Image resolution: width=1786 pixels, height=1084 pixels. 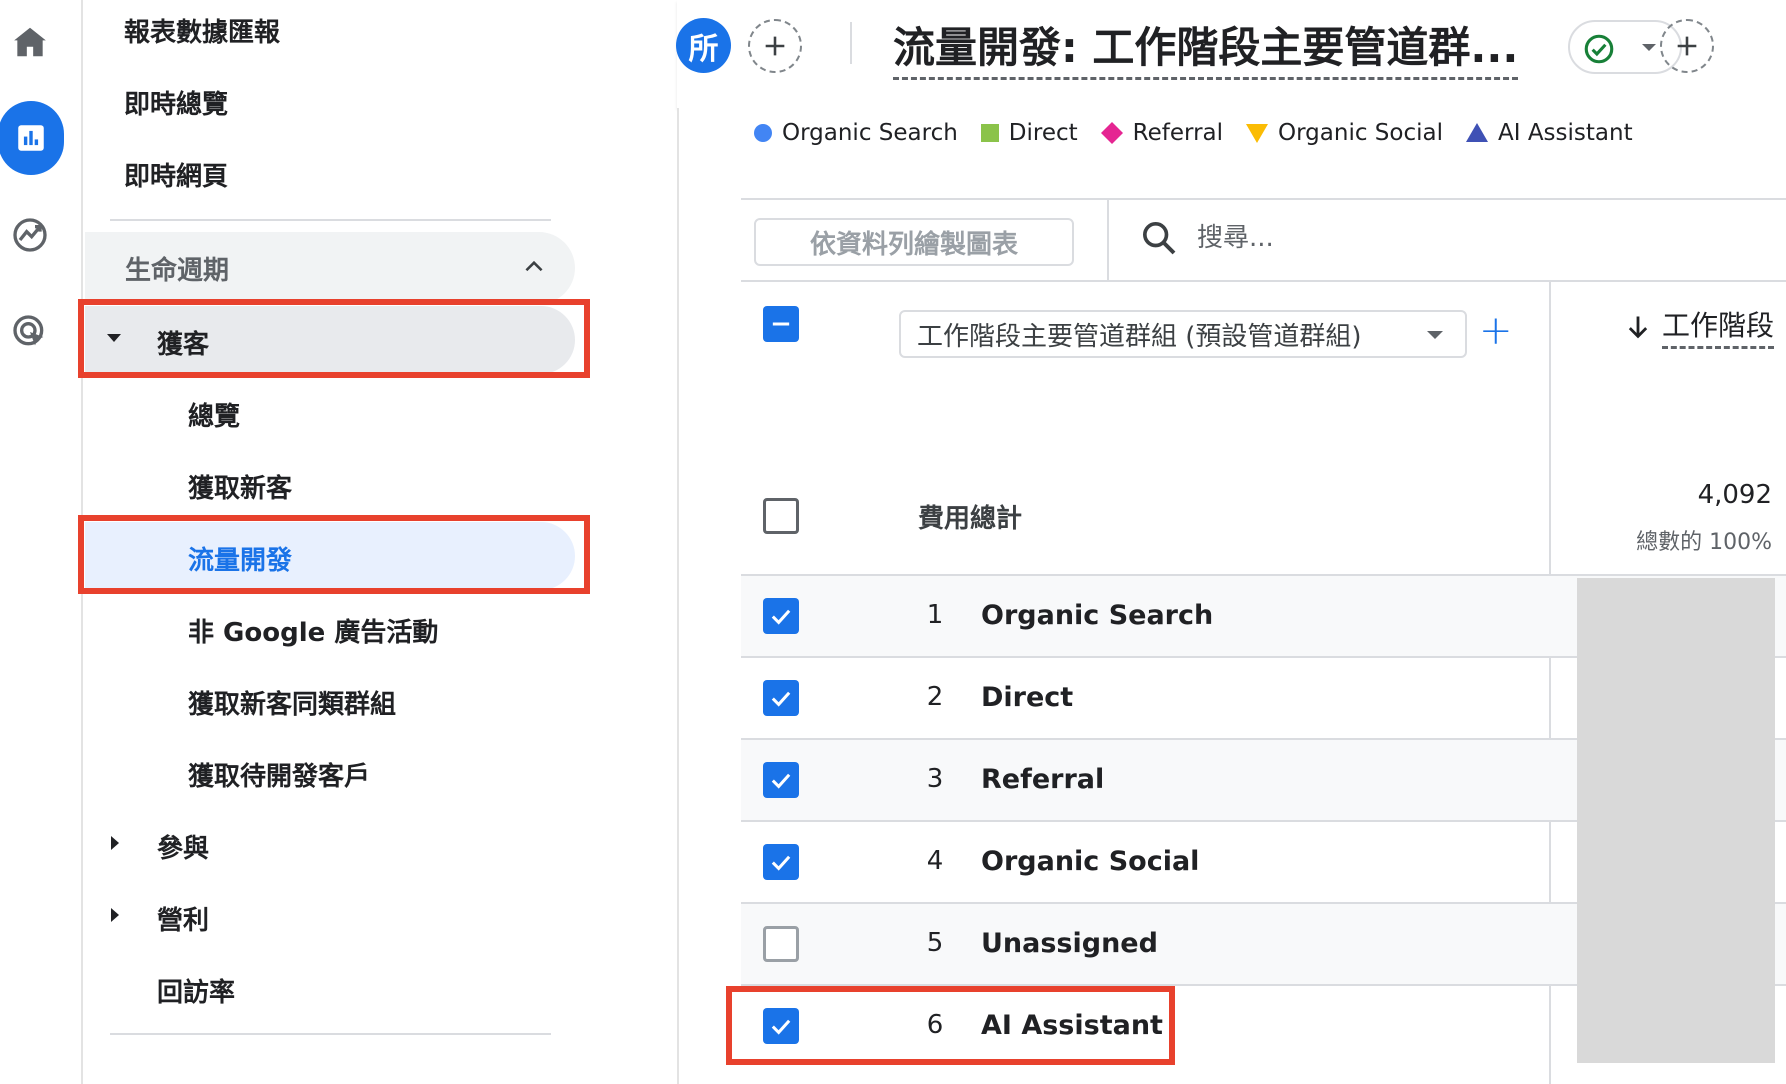 I want to click on add-comparison-button, so click(x=775, y=46).